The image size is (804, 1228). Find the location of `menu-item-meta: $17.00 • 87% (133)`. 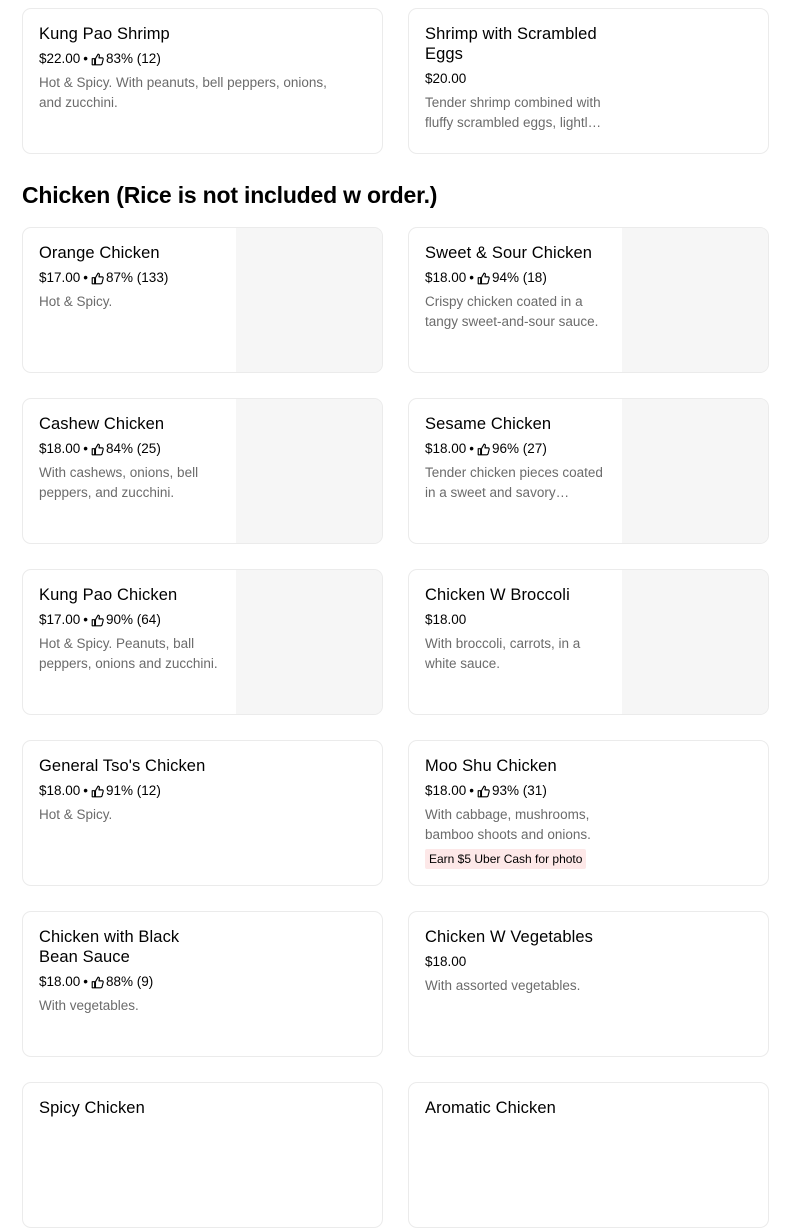

menu-item-meta: $17.00 • 87% (133) is located at coordinates (129, 278).